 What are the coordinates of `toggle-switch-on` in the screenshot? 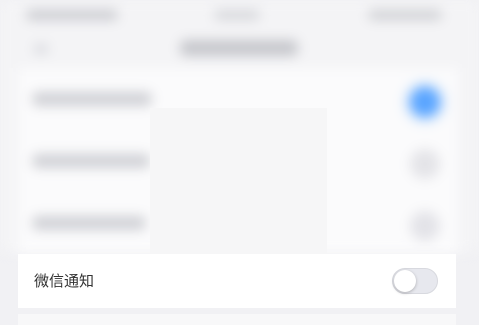 It's located at (425, 102).